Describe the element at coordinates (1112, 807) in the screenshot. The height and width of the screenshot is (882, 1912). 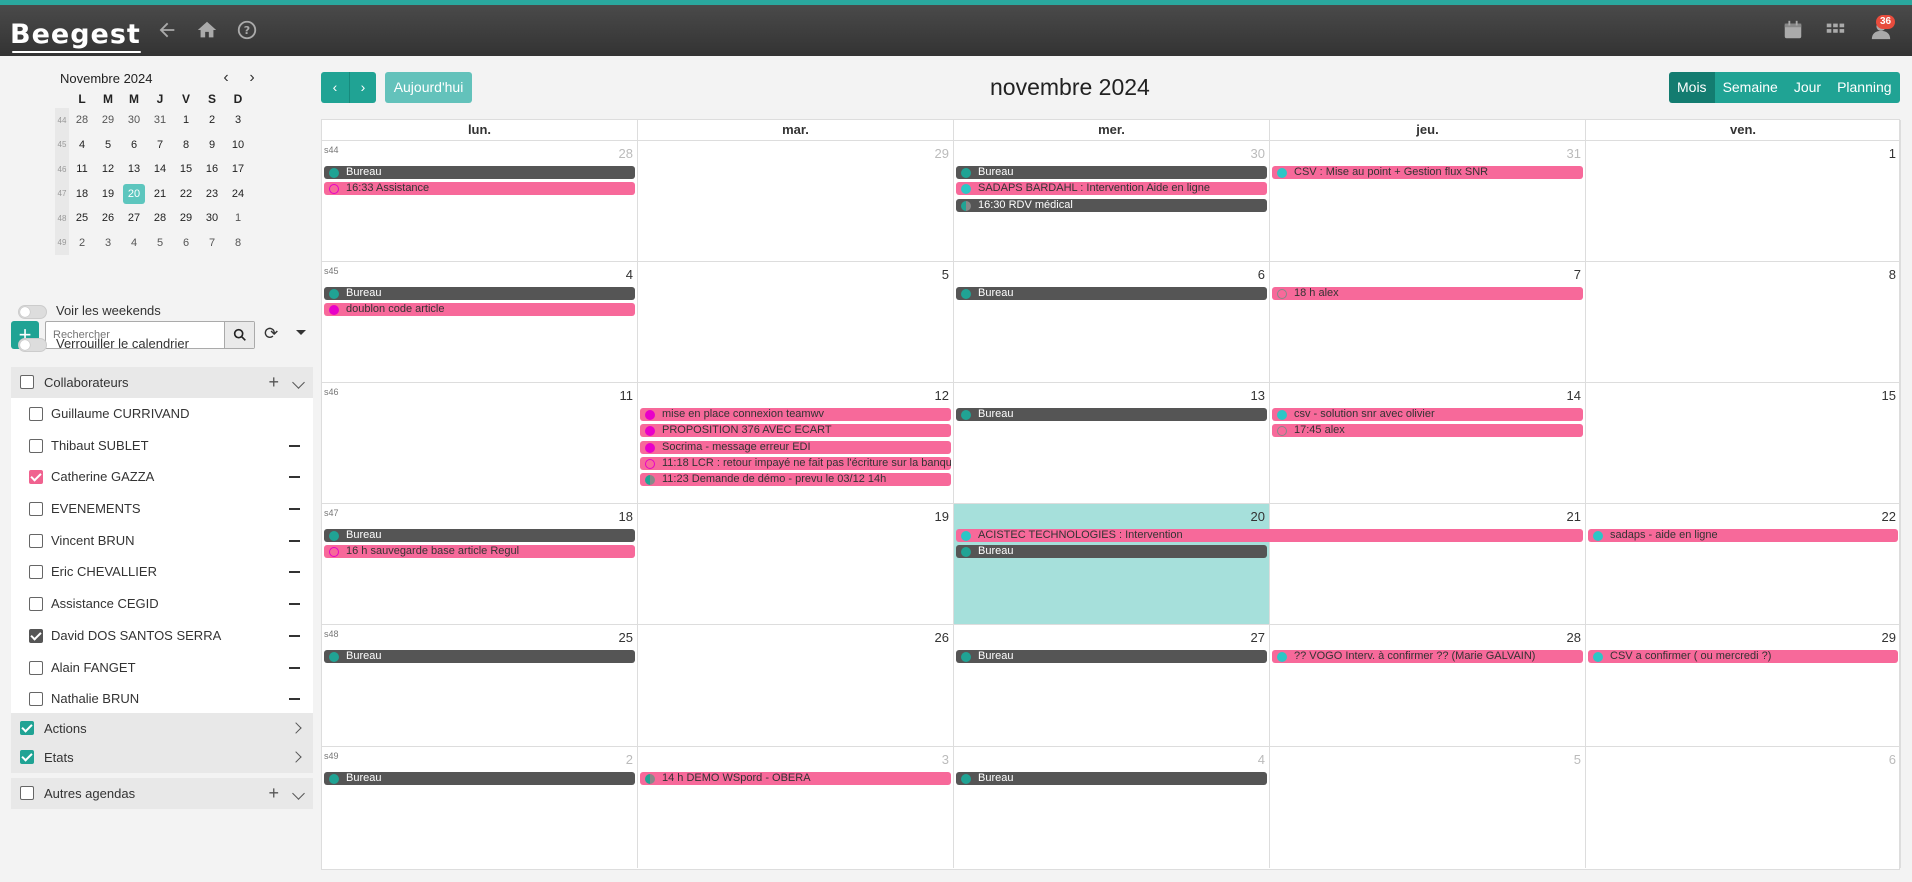
I see `day-cell: 4` at that location.